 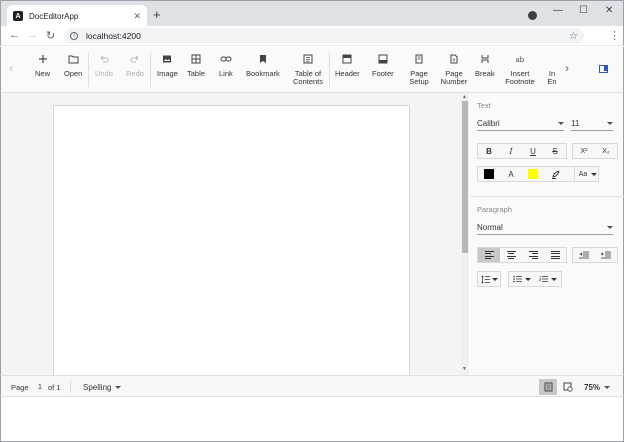 What do you see at coordinates (137, 16) in the screenshot?
I see `tab-close-icon: ✕` at bounding box center [137, 16].